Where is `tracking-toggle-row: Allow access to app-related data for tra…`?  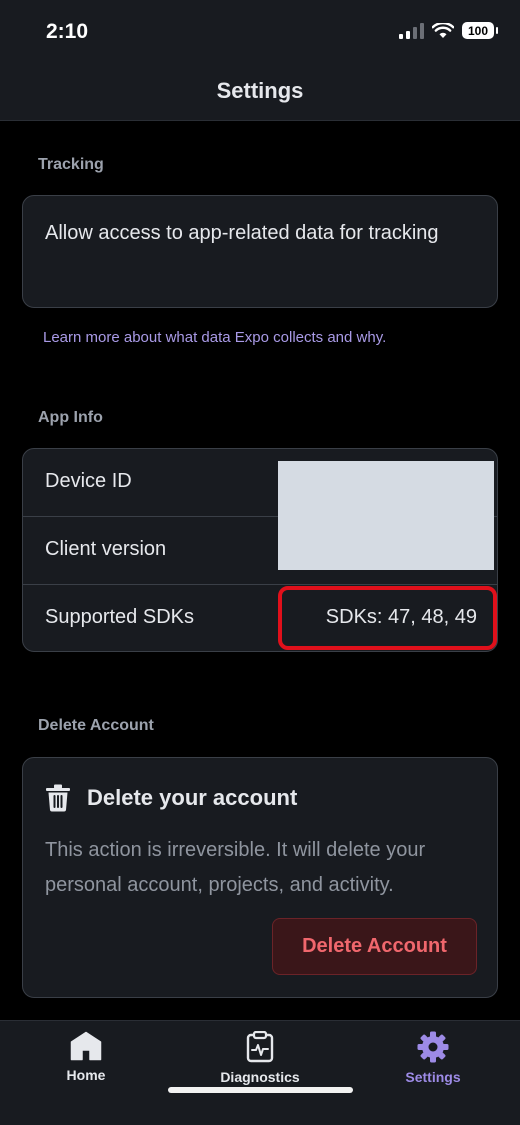 tracking-toggle-row: Allow access to app-related data for tra… is located at coordinates (260, 251).